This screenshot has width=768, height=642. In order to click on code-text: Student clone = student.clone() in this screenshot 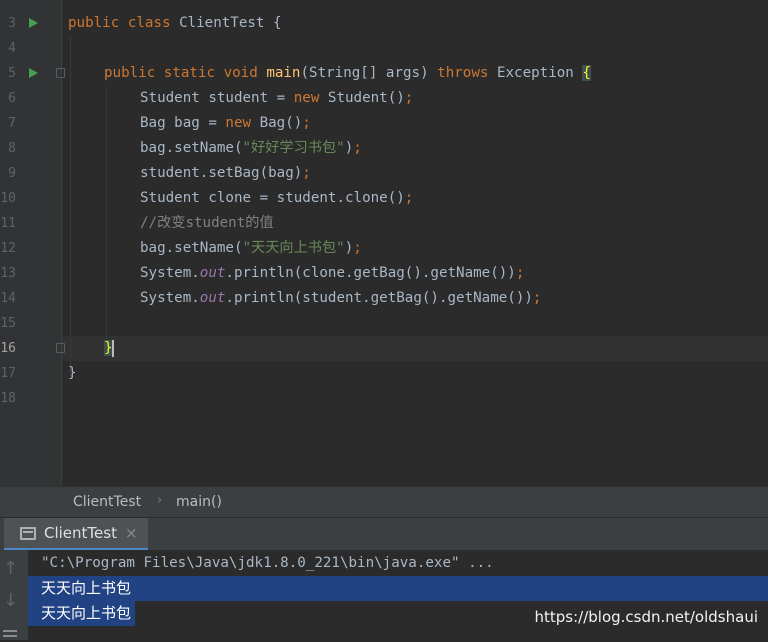, I will do `click(272, 198)`.